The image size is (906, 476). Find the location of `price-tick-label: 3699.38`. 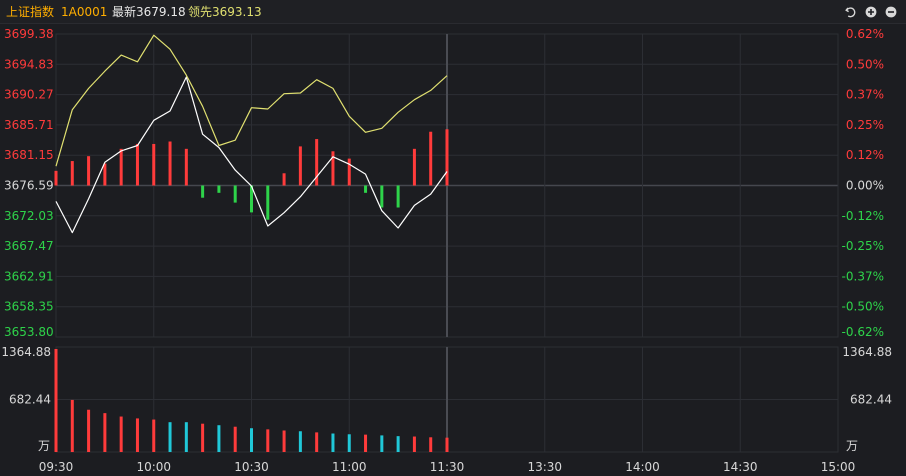

price-tick-label: 3699.38 is located at coordinates (29, 34).